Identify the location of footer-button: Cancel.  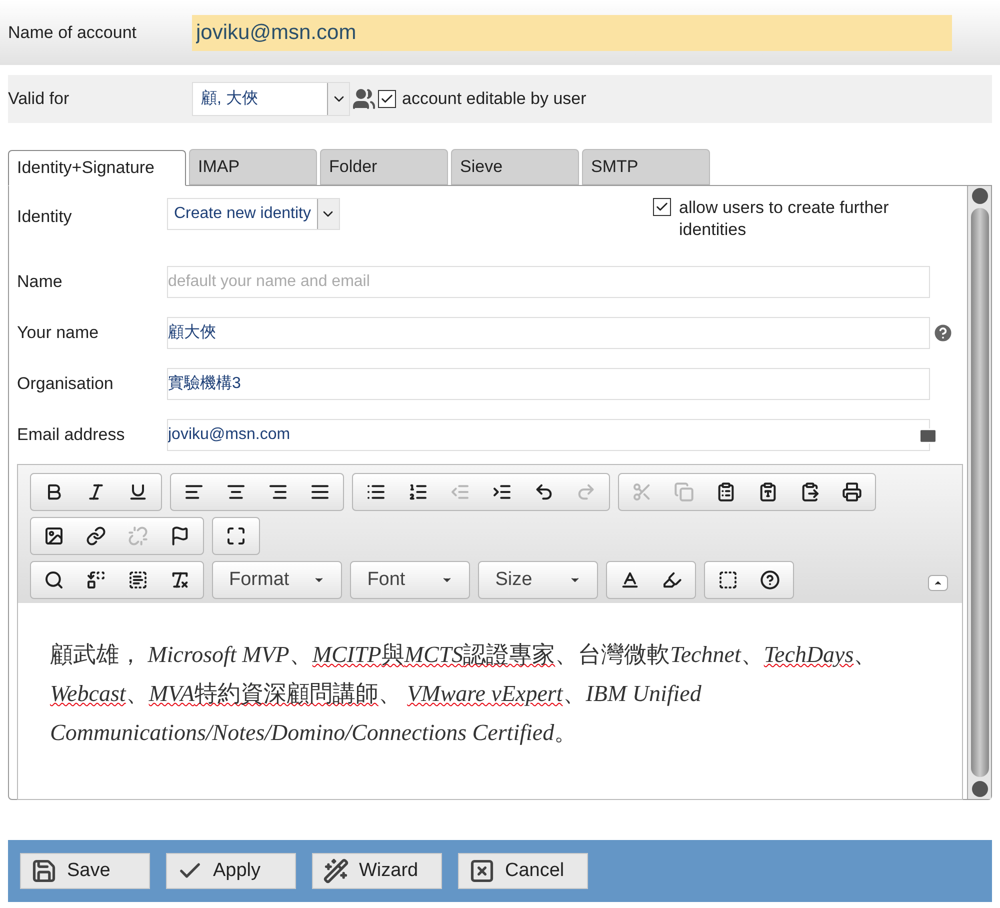
(523, 871).